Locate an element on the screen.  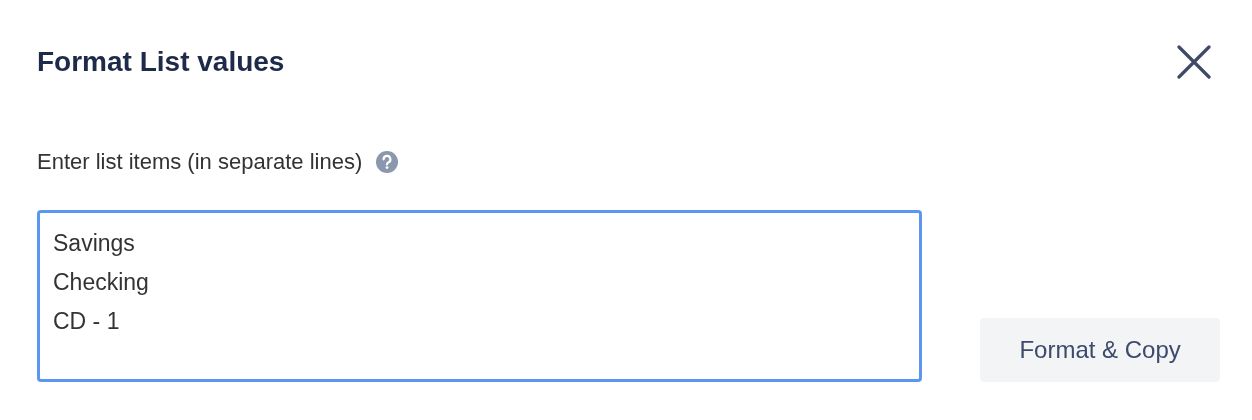
dialog-title: Format List values is located at coordinates (161, 62).